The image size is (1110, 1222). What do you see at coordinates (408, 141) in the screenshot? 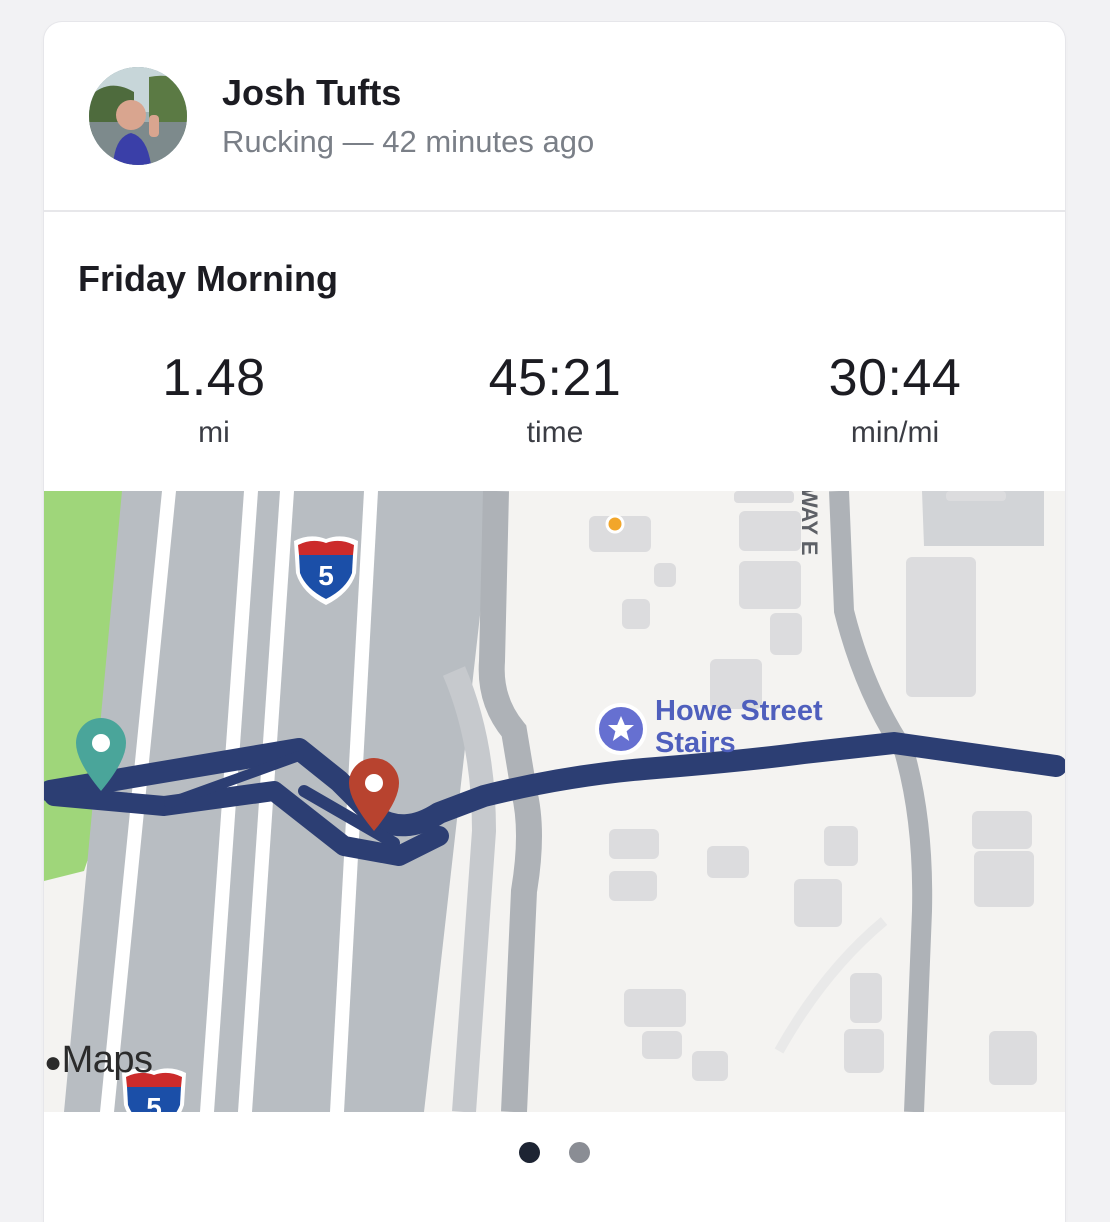
I see `activity-subtitle: Rucking — 42 minutes ago` at bounding box center [408, 141].